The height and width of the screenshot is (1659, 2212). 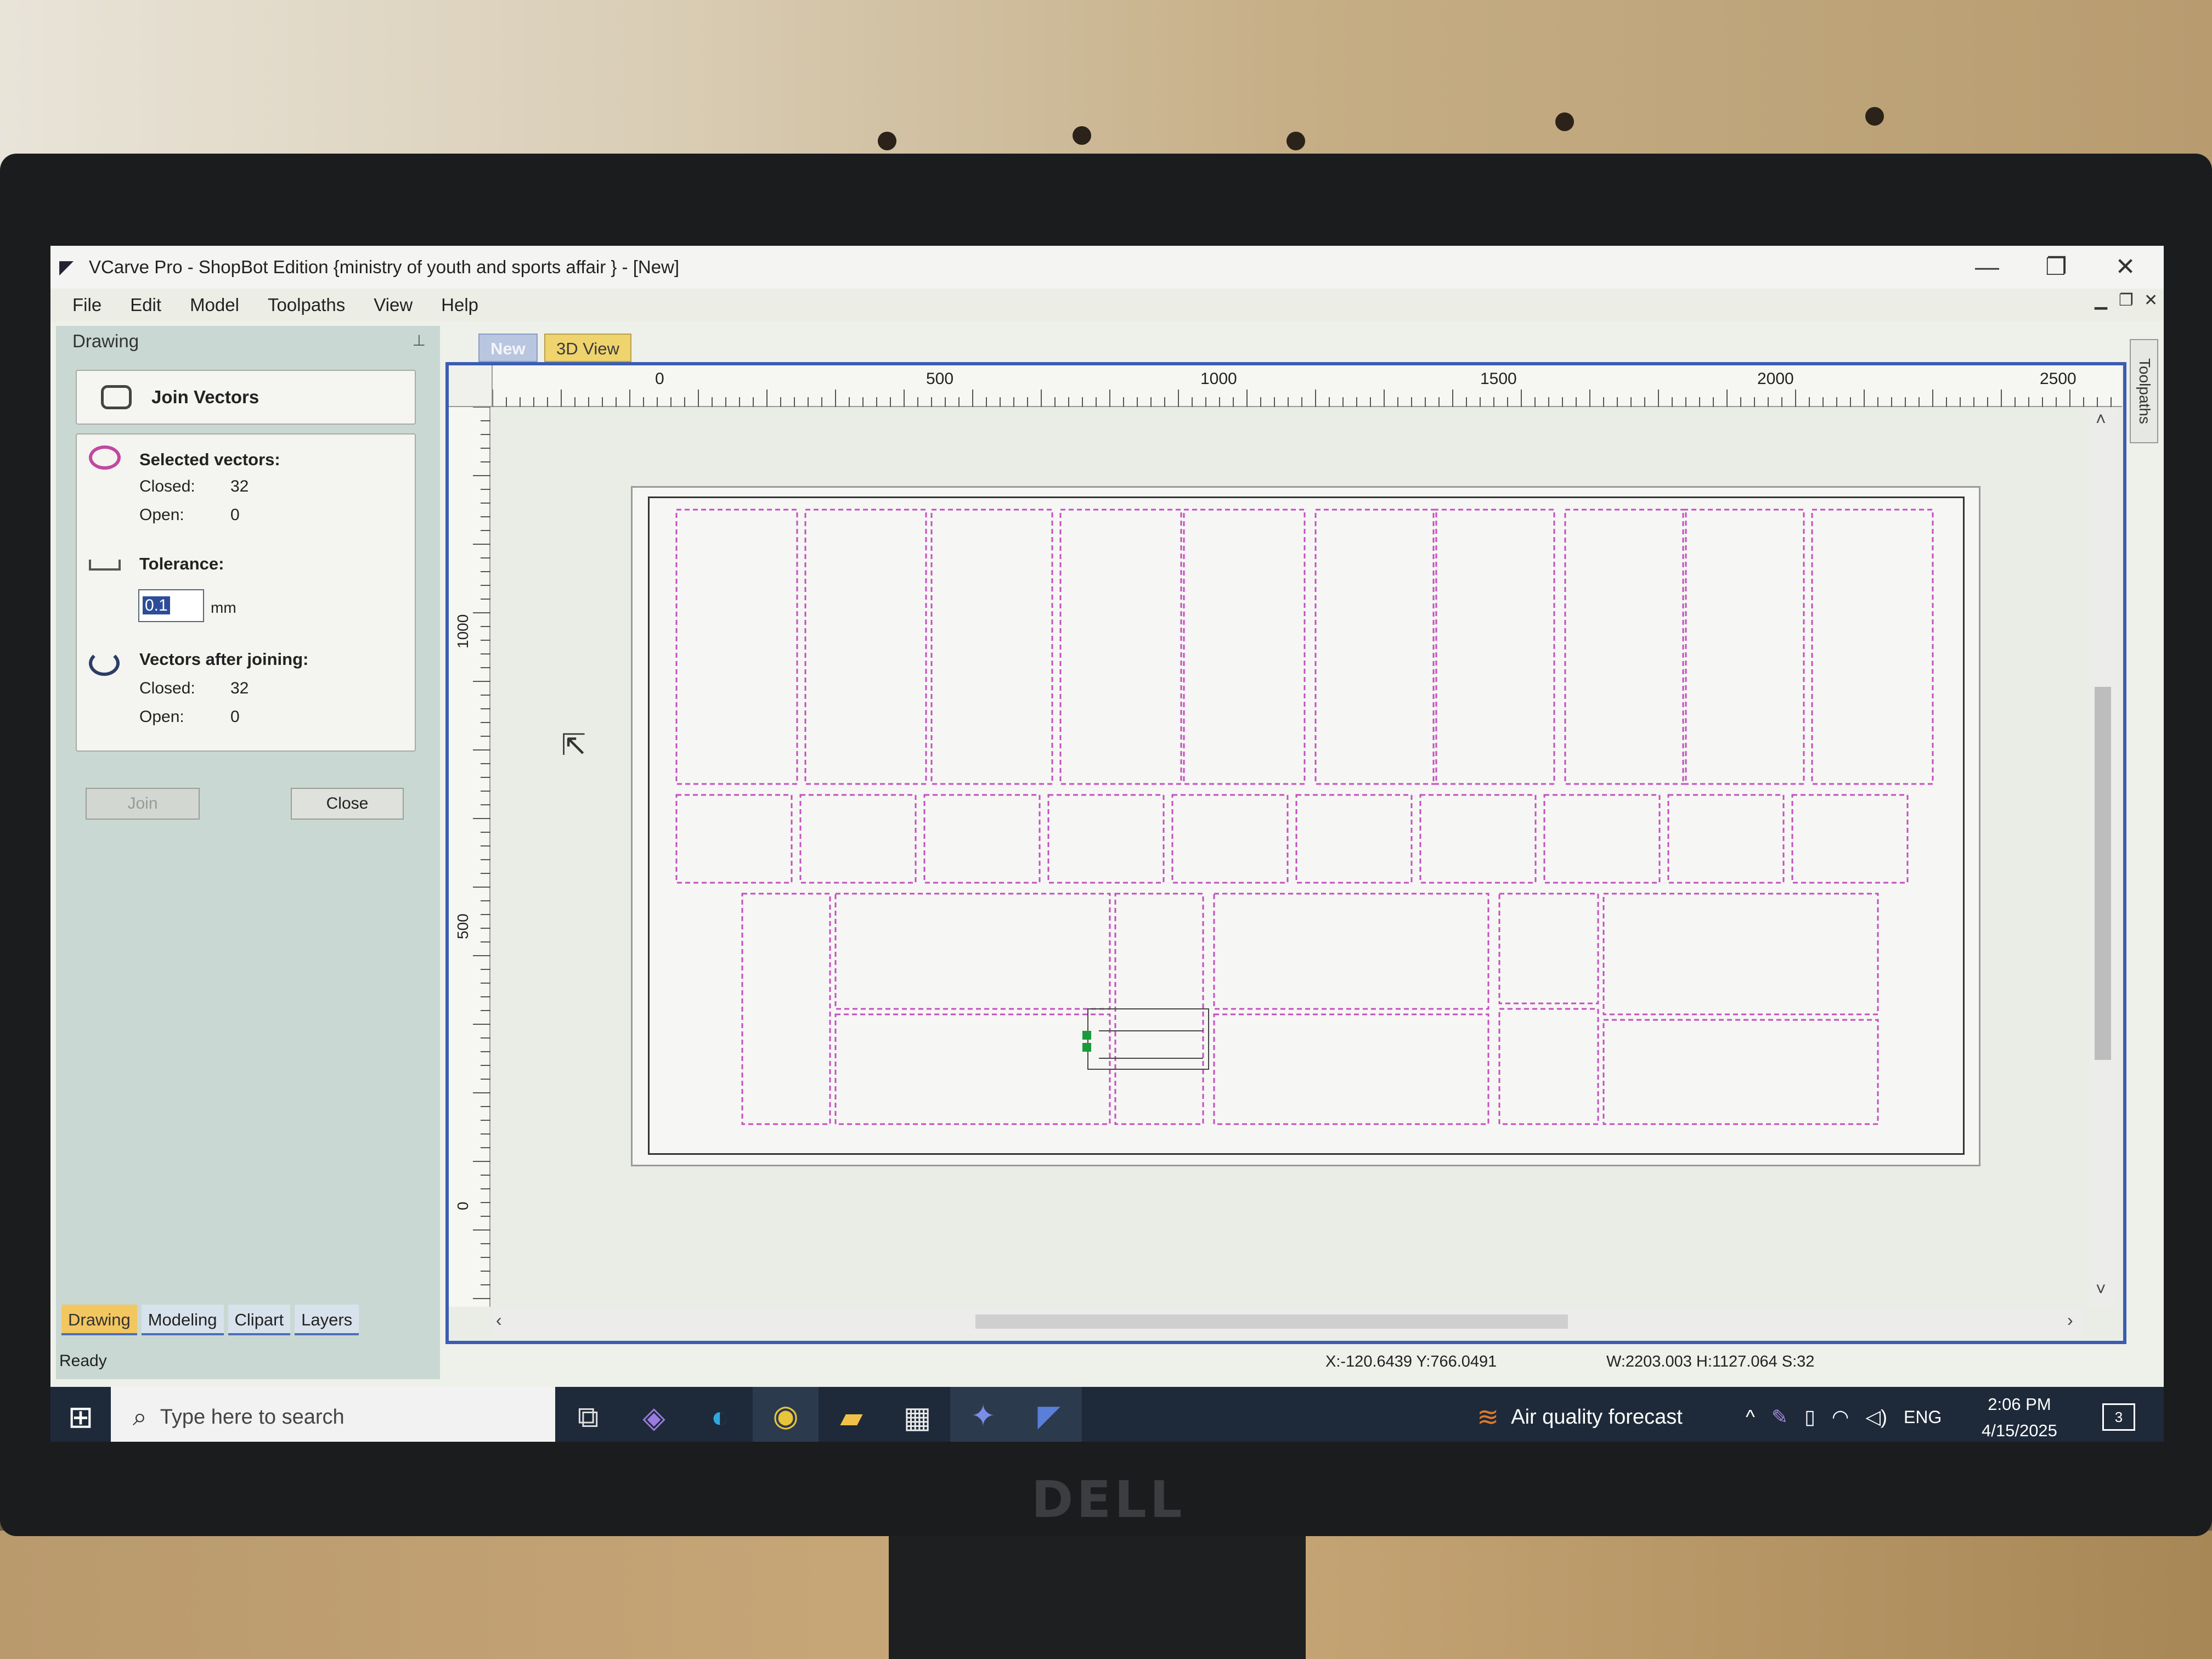 What do you see at coordinates (348, 804) in the screenshot?
I see `close-button: Close` at bounding box center [348, 804].